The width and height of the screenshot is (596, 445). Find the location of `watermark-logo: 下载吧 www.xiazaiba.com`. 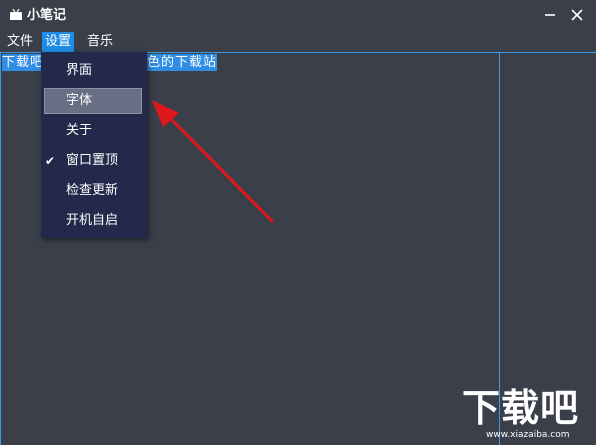

watermark-logo: 下载吧 www.xiazaiba.com is located at coordinates (527, 415).